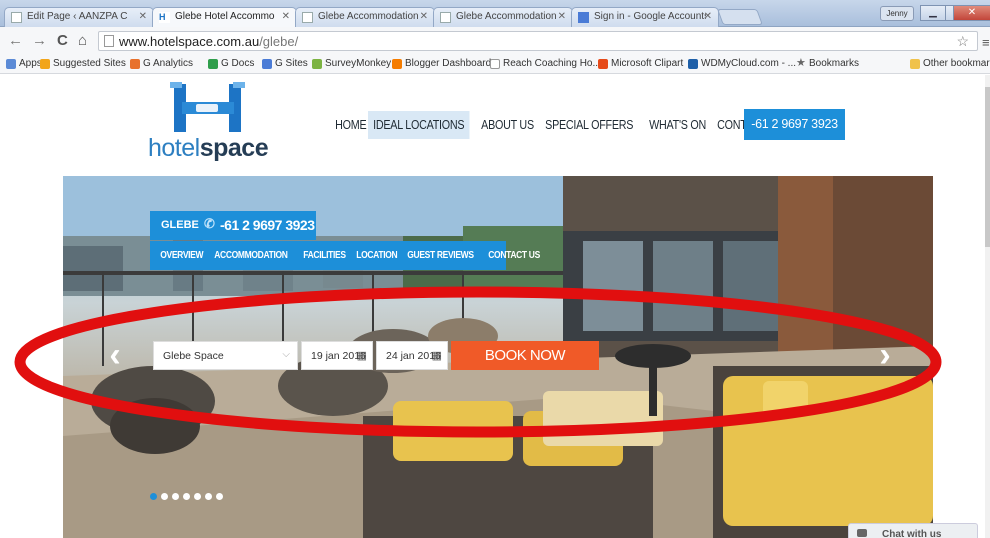 The image size is (990, 538). I want to click on analytics-icon, so click(135, 64).